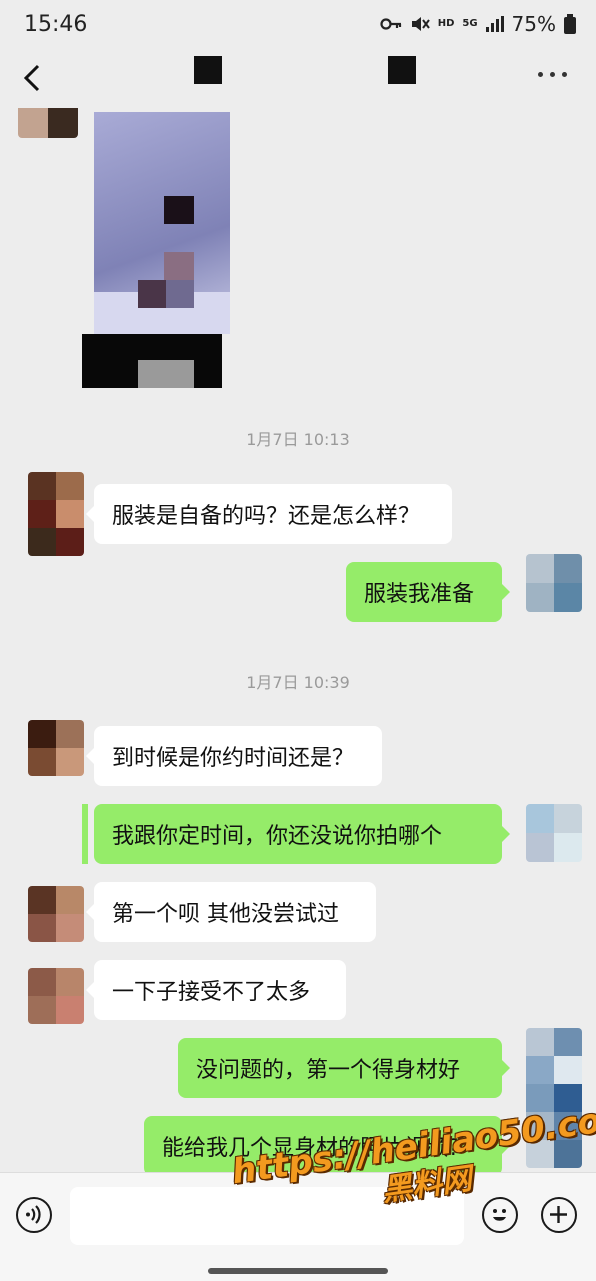 This screenshot has height=1281, width=596. I want to click on chat-header, so click(298, 80).